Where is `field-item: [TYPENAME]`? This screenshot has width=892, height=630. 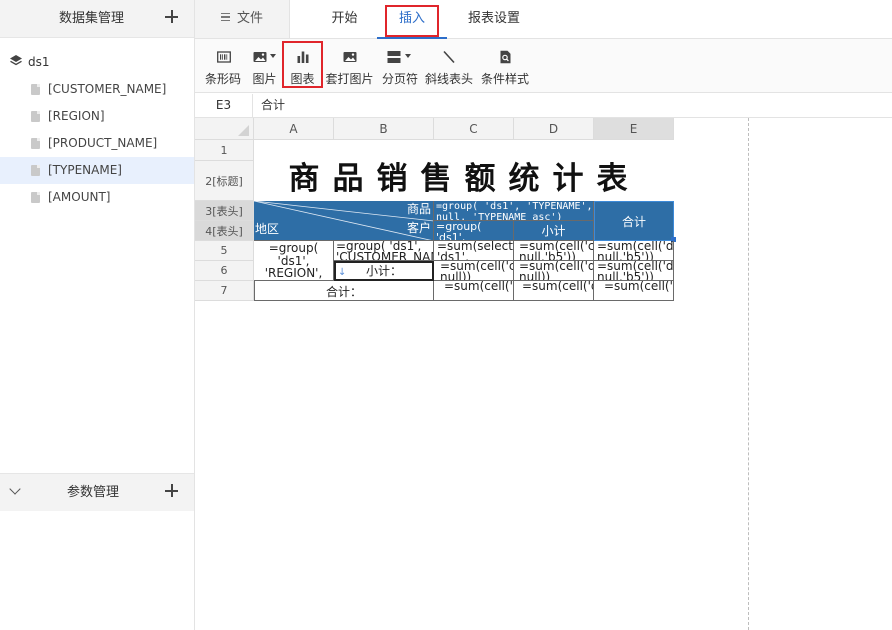
field-item: [TYPENAME] is located at coordinates (97, 170).